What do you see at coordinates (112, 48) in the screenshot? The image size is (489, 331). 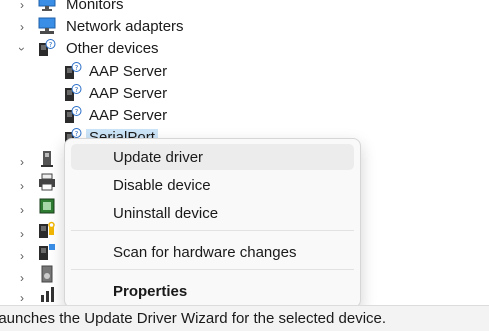 I see `tree-item-other-devices: Other devices` at bounding box center [112, 48].